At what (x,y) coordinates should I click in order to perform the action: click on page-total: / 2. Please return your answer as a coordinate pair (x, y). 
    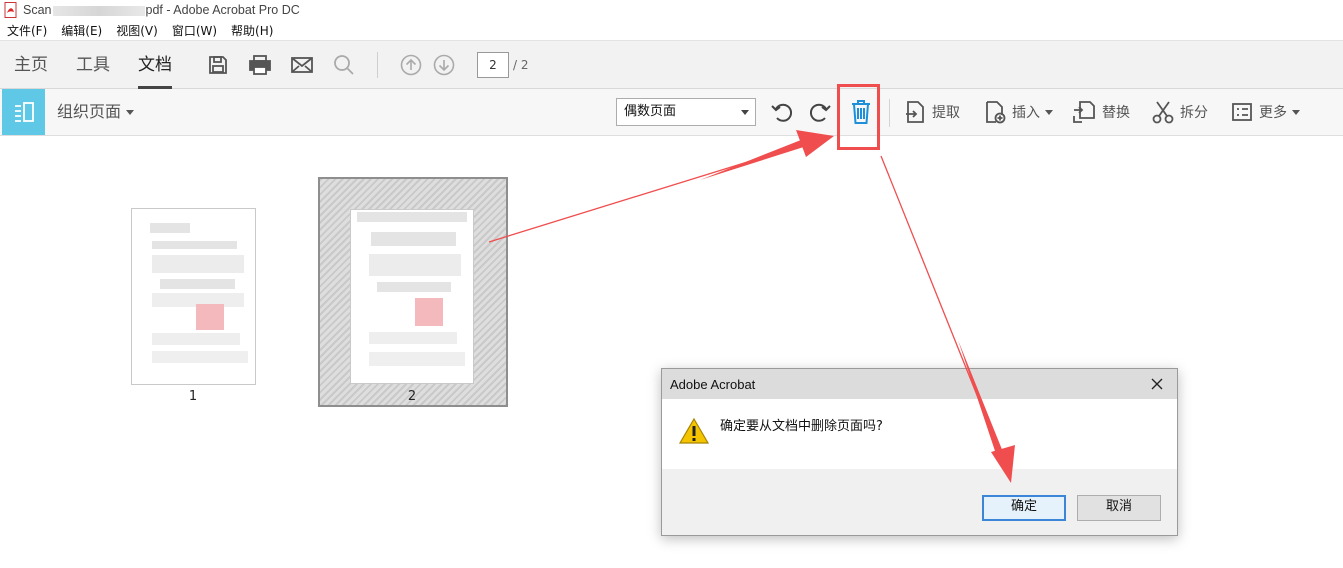
    Looking at the image, I should click on (521, 64).